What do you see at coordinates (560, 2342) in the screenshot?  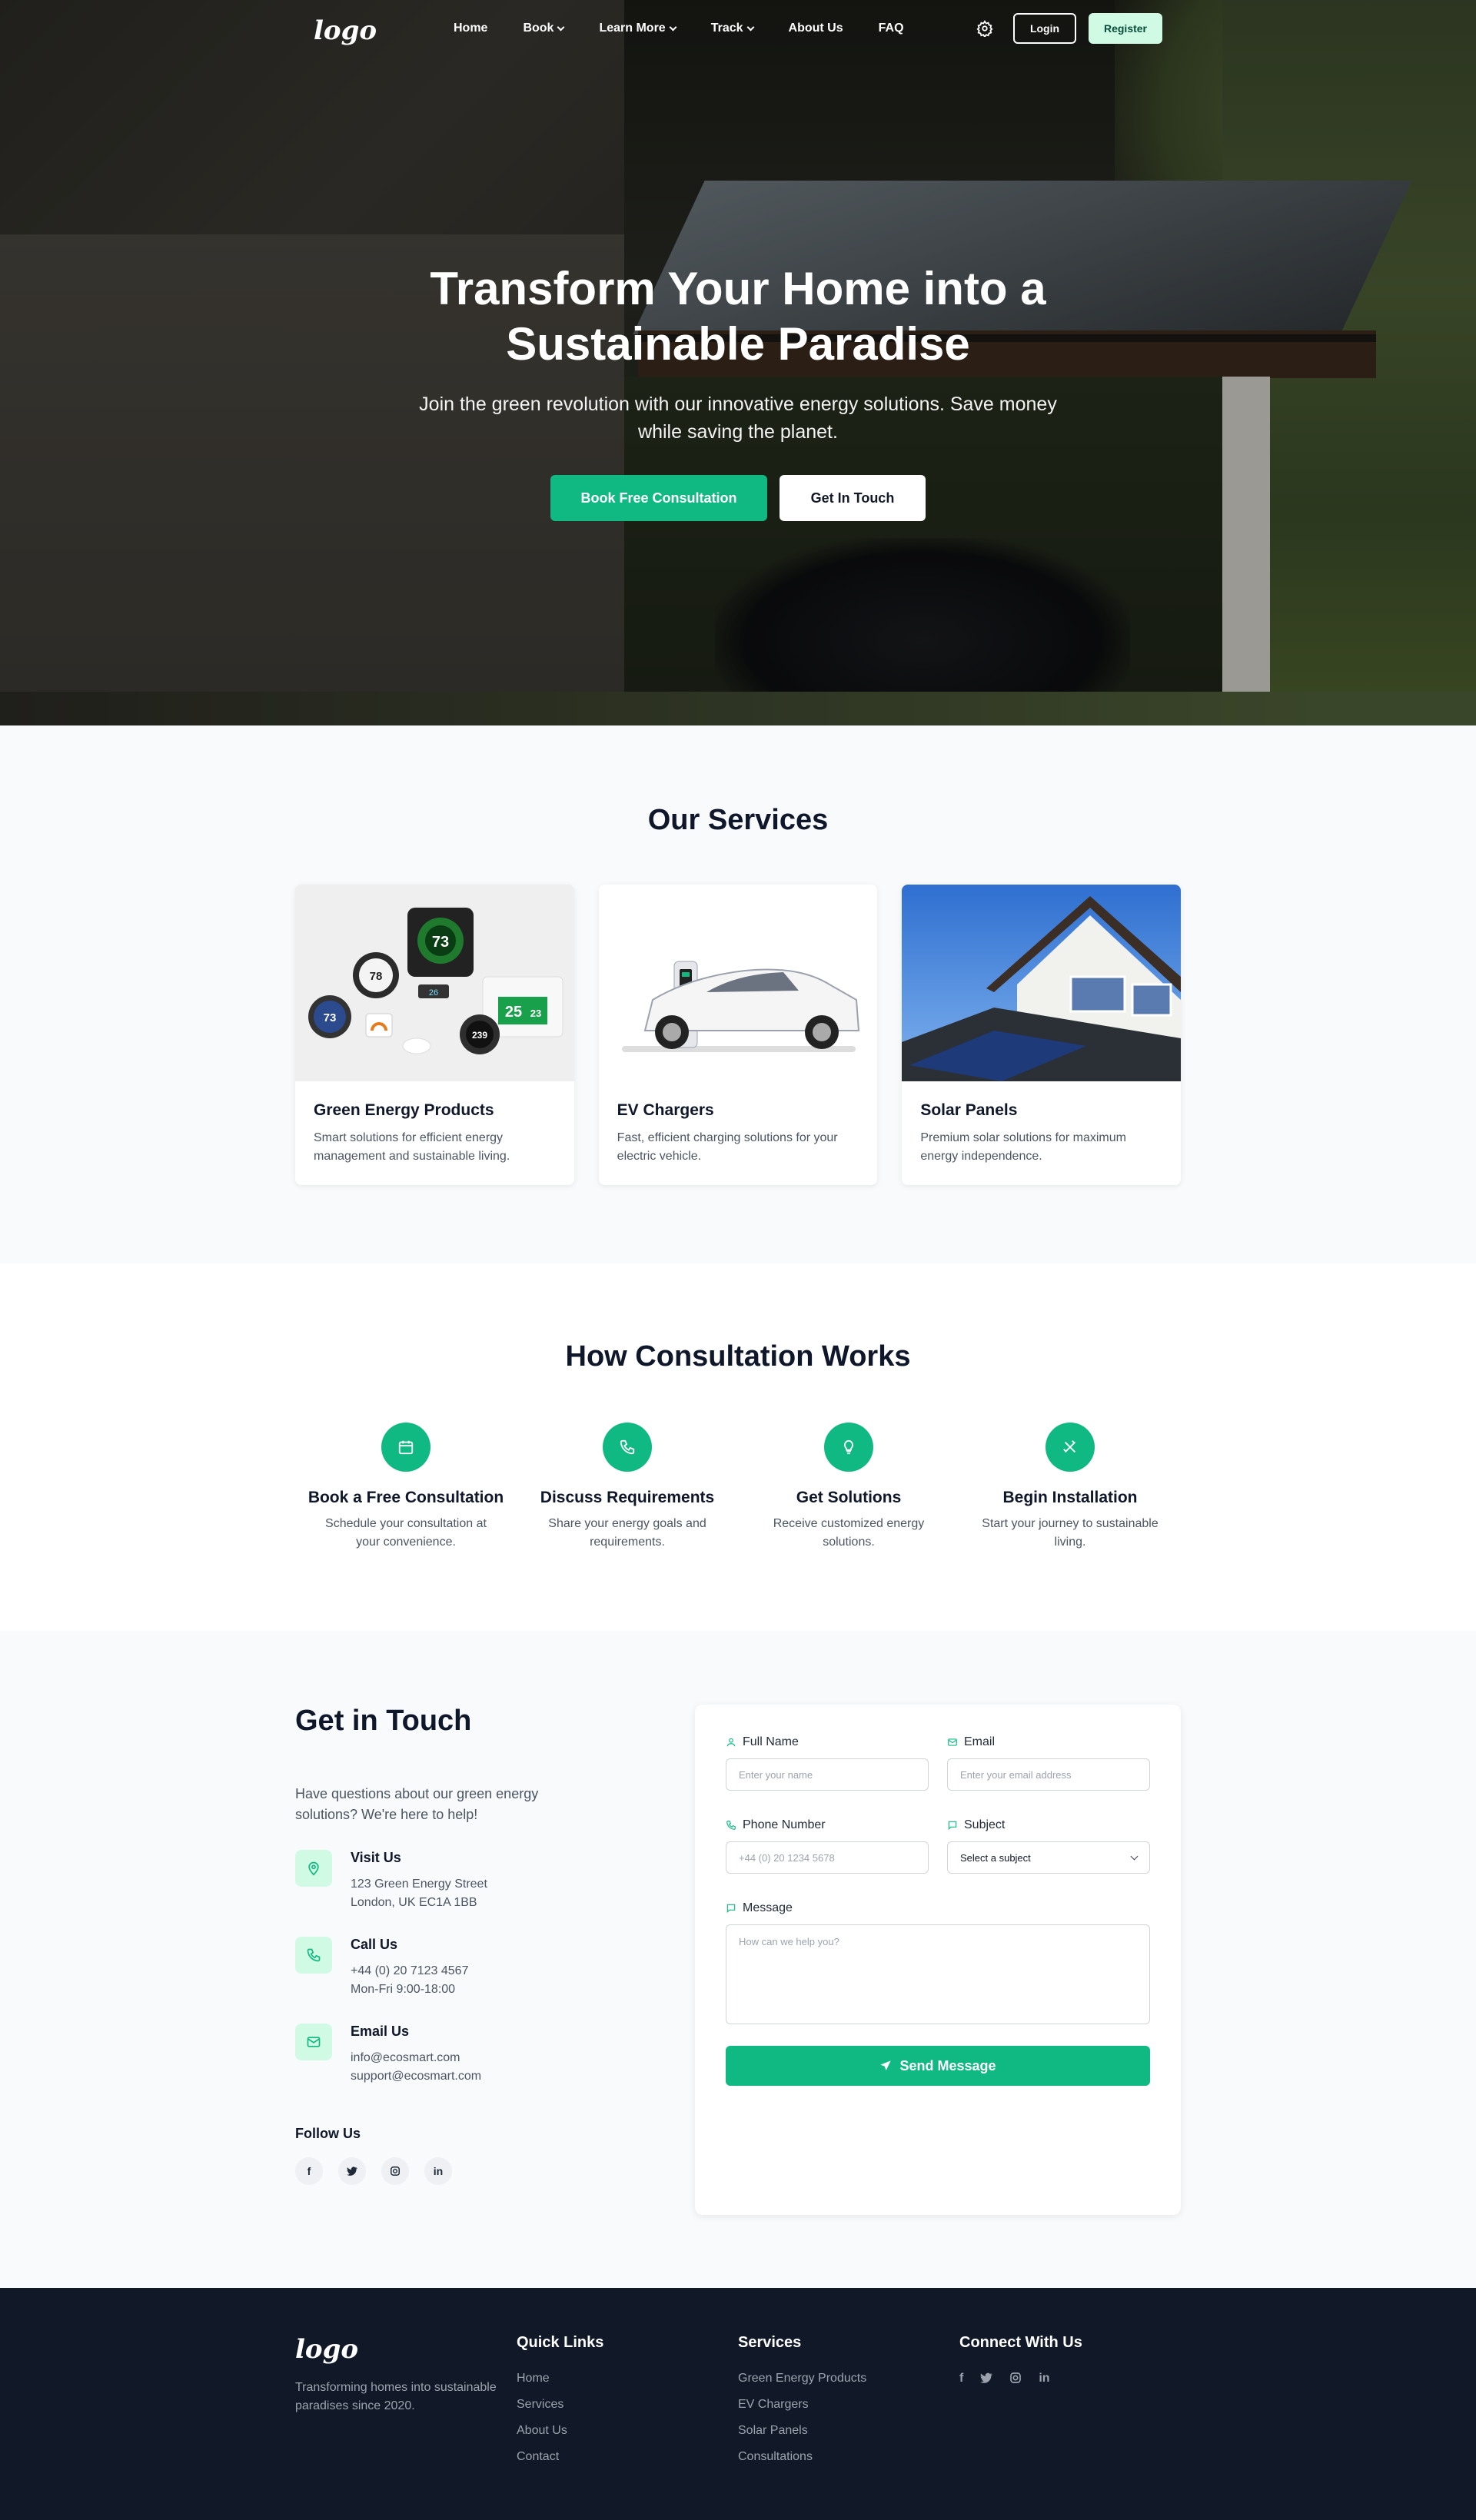 I see `footer-column-title: Quick Links` at bounding box center [560, 2342].